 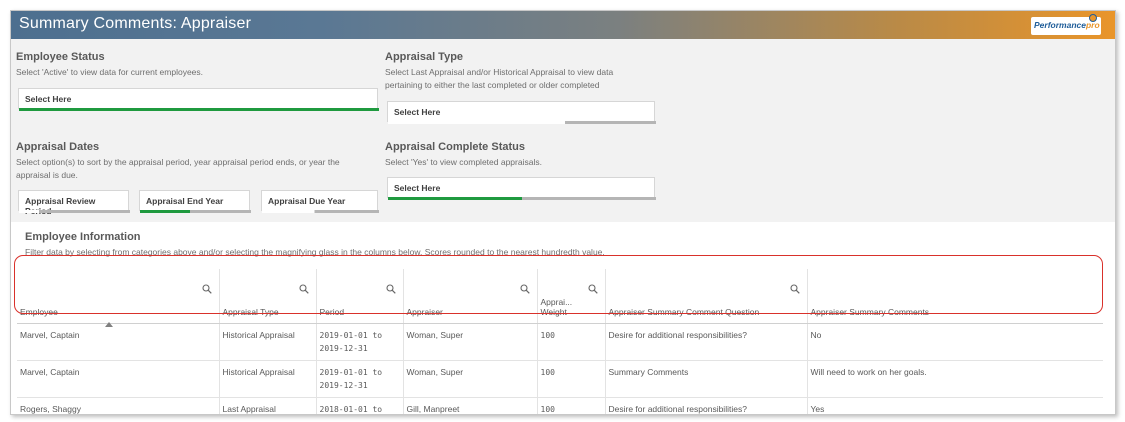 I want to click on appraisal-type-select-label: Select Here, so click(x=417, y=112).